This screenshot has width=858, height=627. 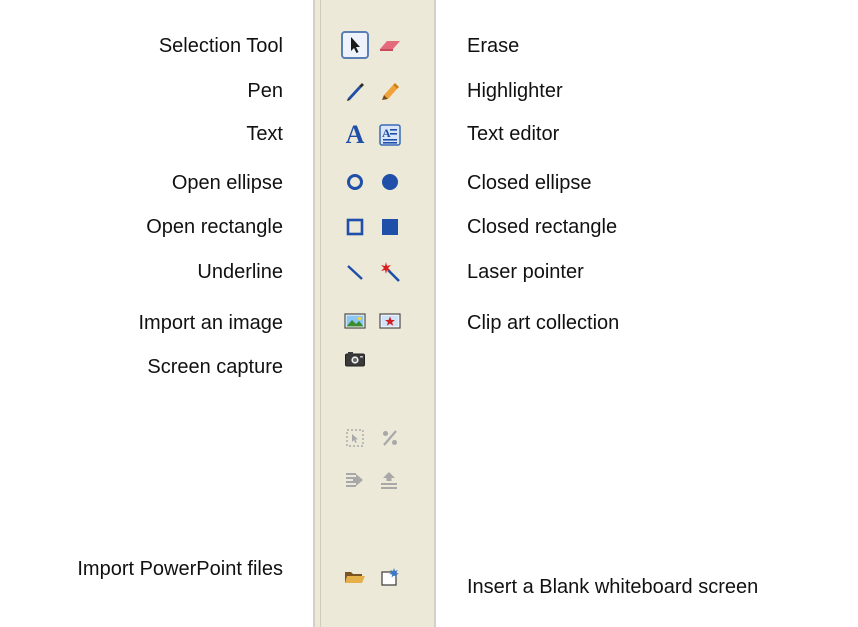 What do you see at coordinates (493, 46) in the screenshot?
I see `label-erase: Erase` at bounding box center [493, 46].